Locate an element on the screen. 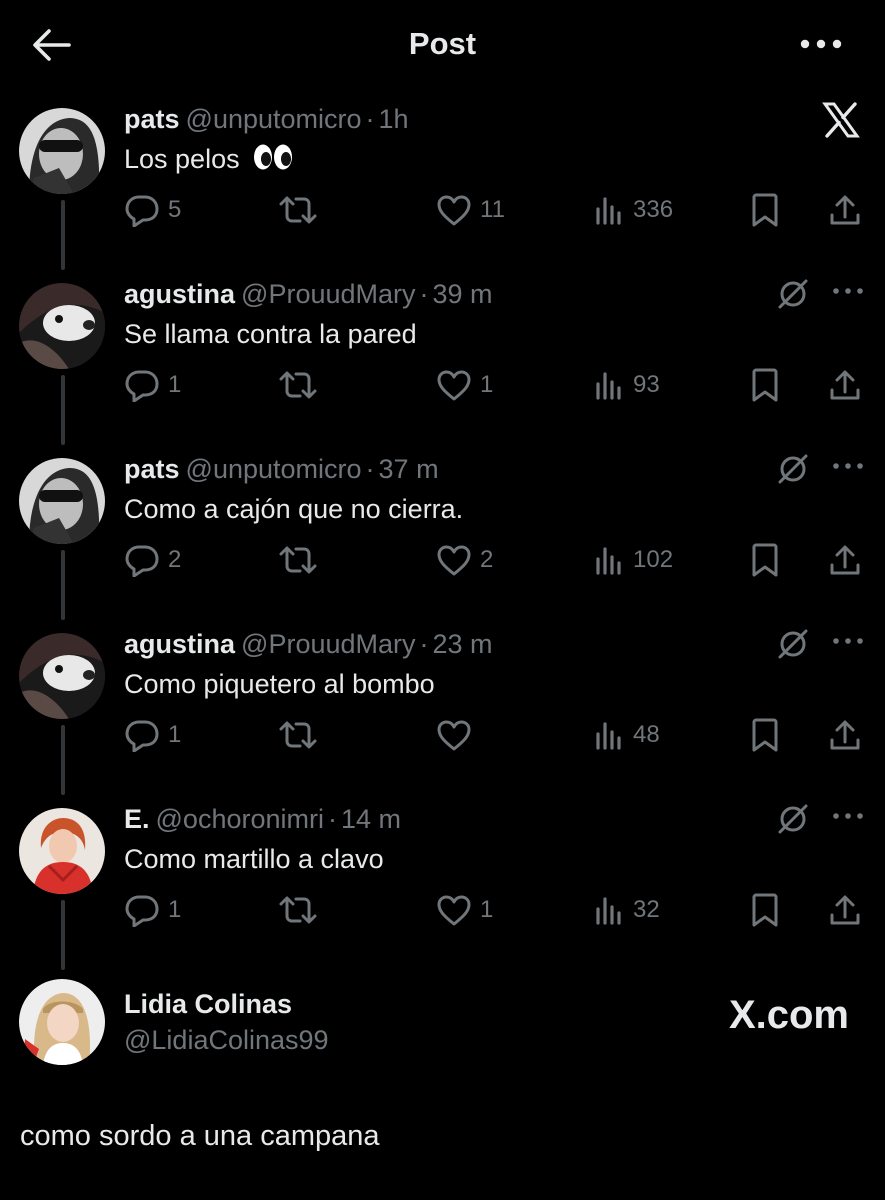  tweet-header: agustina @ProuudMary · 39 m is located at coordinates (308, 294).